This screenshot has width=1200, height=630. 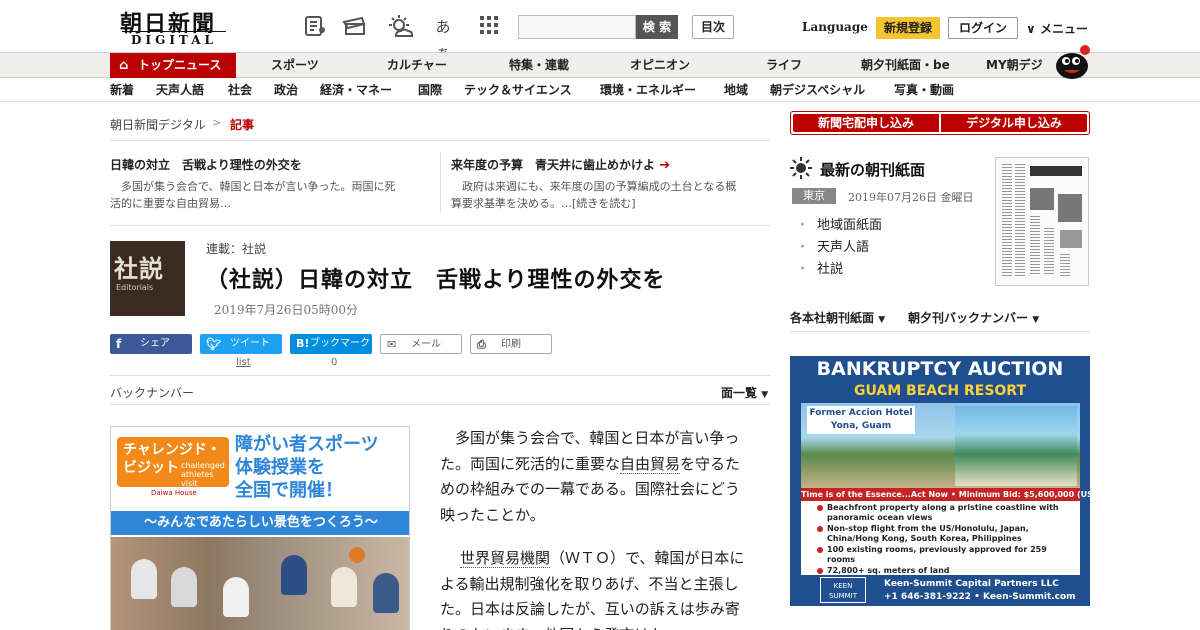 I want to click on subnav-economy: 経済・マネー, so click(x=356, y=90).